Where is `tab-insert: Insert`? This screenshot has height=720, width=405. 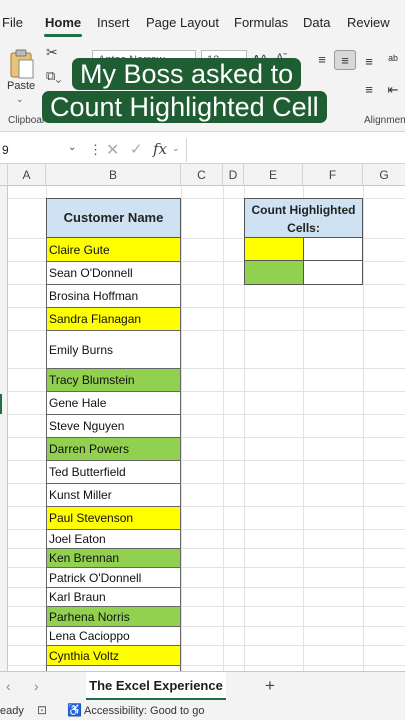
tab-insert: Insert is located at coordinates (113, 22).